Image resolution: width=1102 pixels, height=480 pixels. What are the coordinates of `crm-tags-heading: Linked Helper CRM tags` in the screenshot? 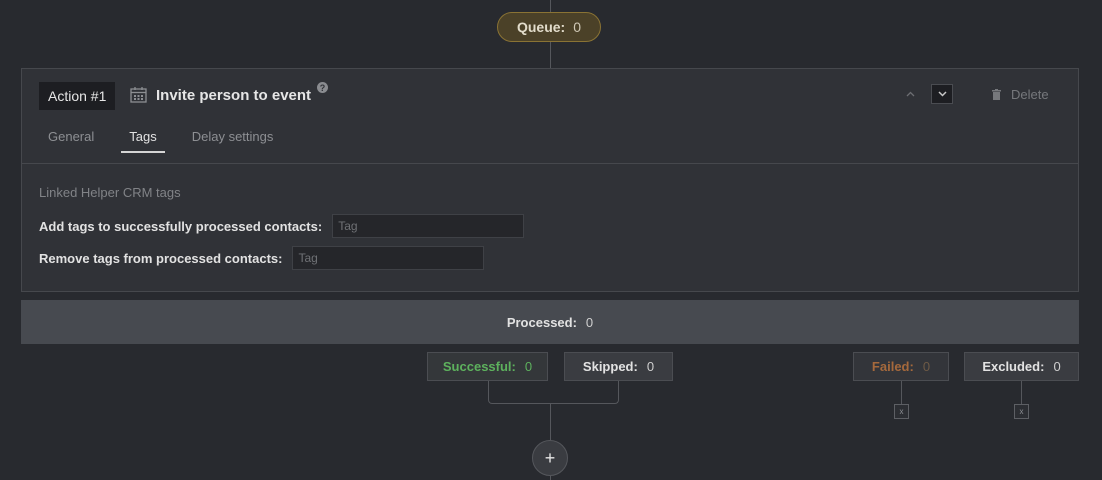 It's located at (110, 192).